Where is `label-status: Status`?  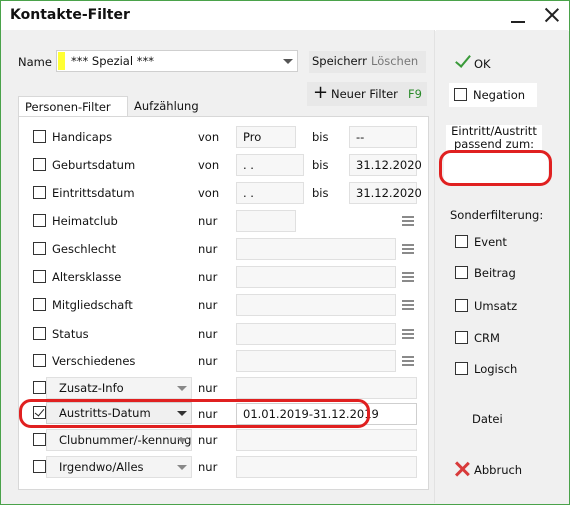 label-status: Status is located at coordinates (70, 334).